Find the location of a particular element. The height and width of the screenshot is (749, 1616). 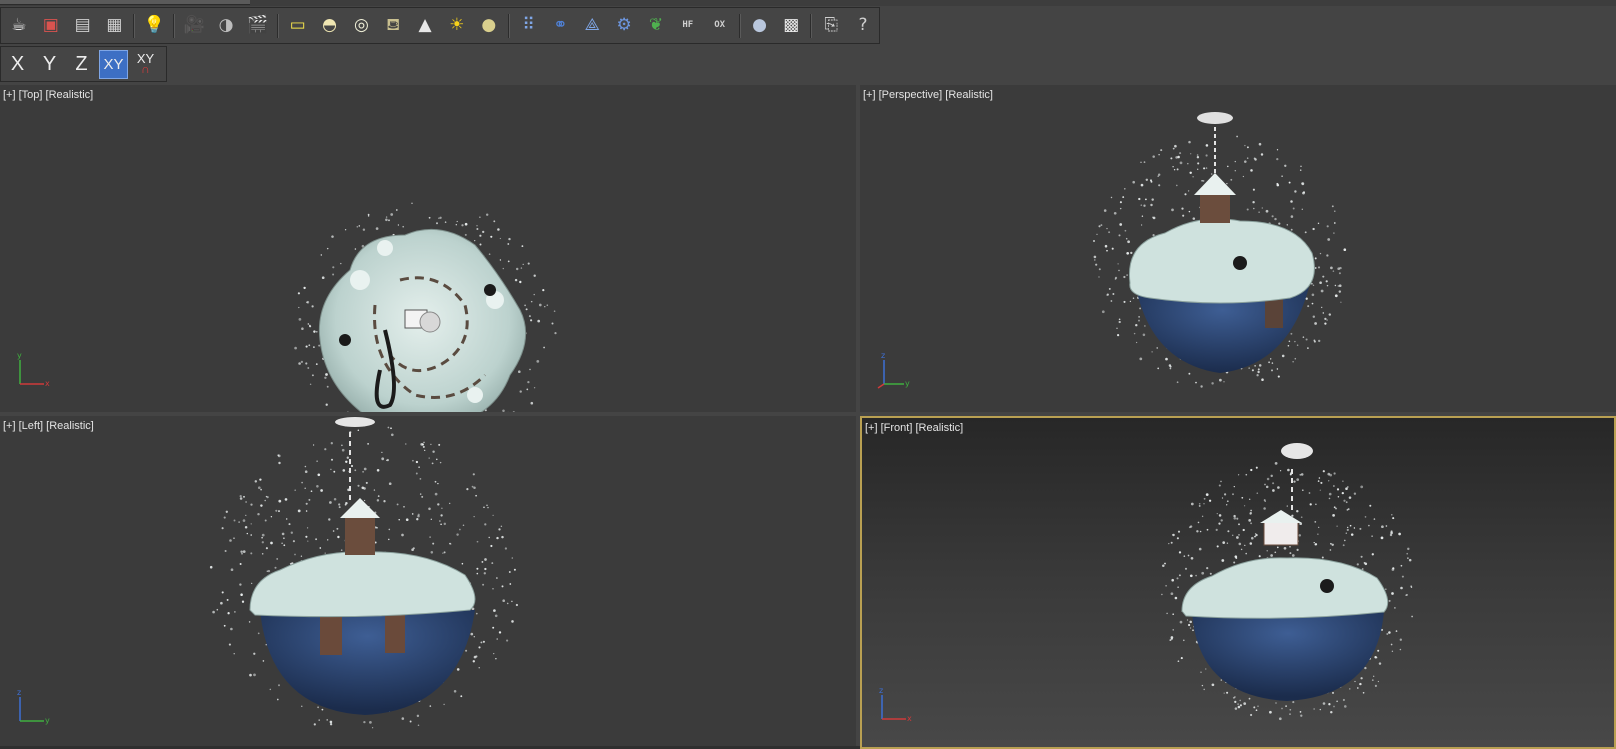

window-tab is located at coordinates (125, 2).